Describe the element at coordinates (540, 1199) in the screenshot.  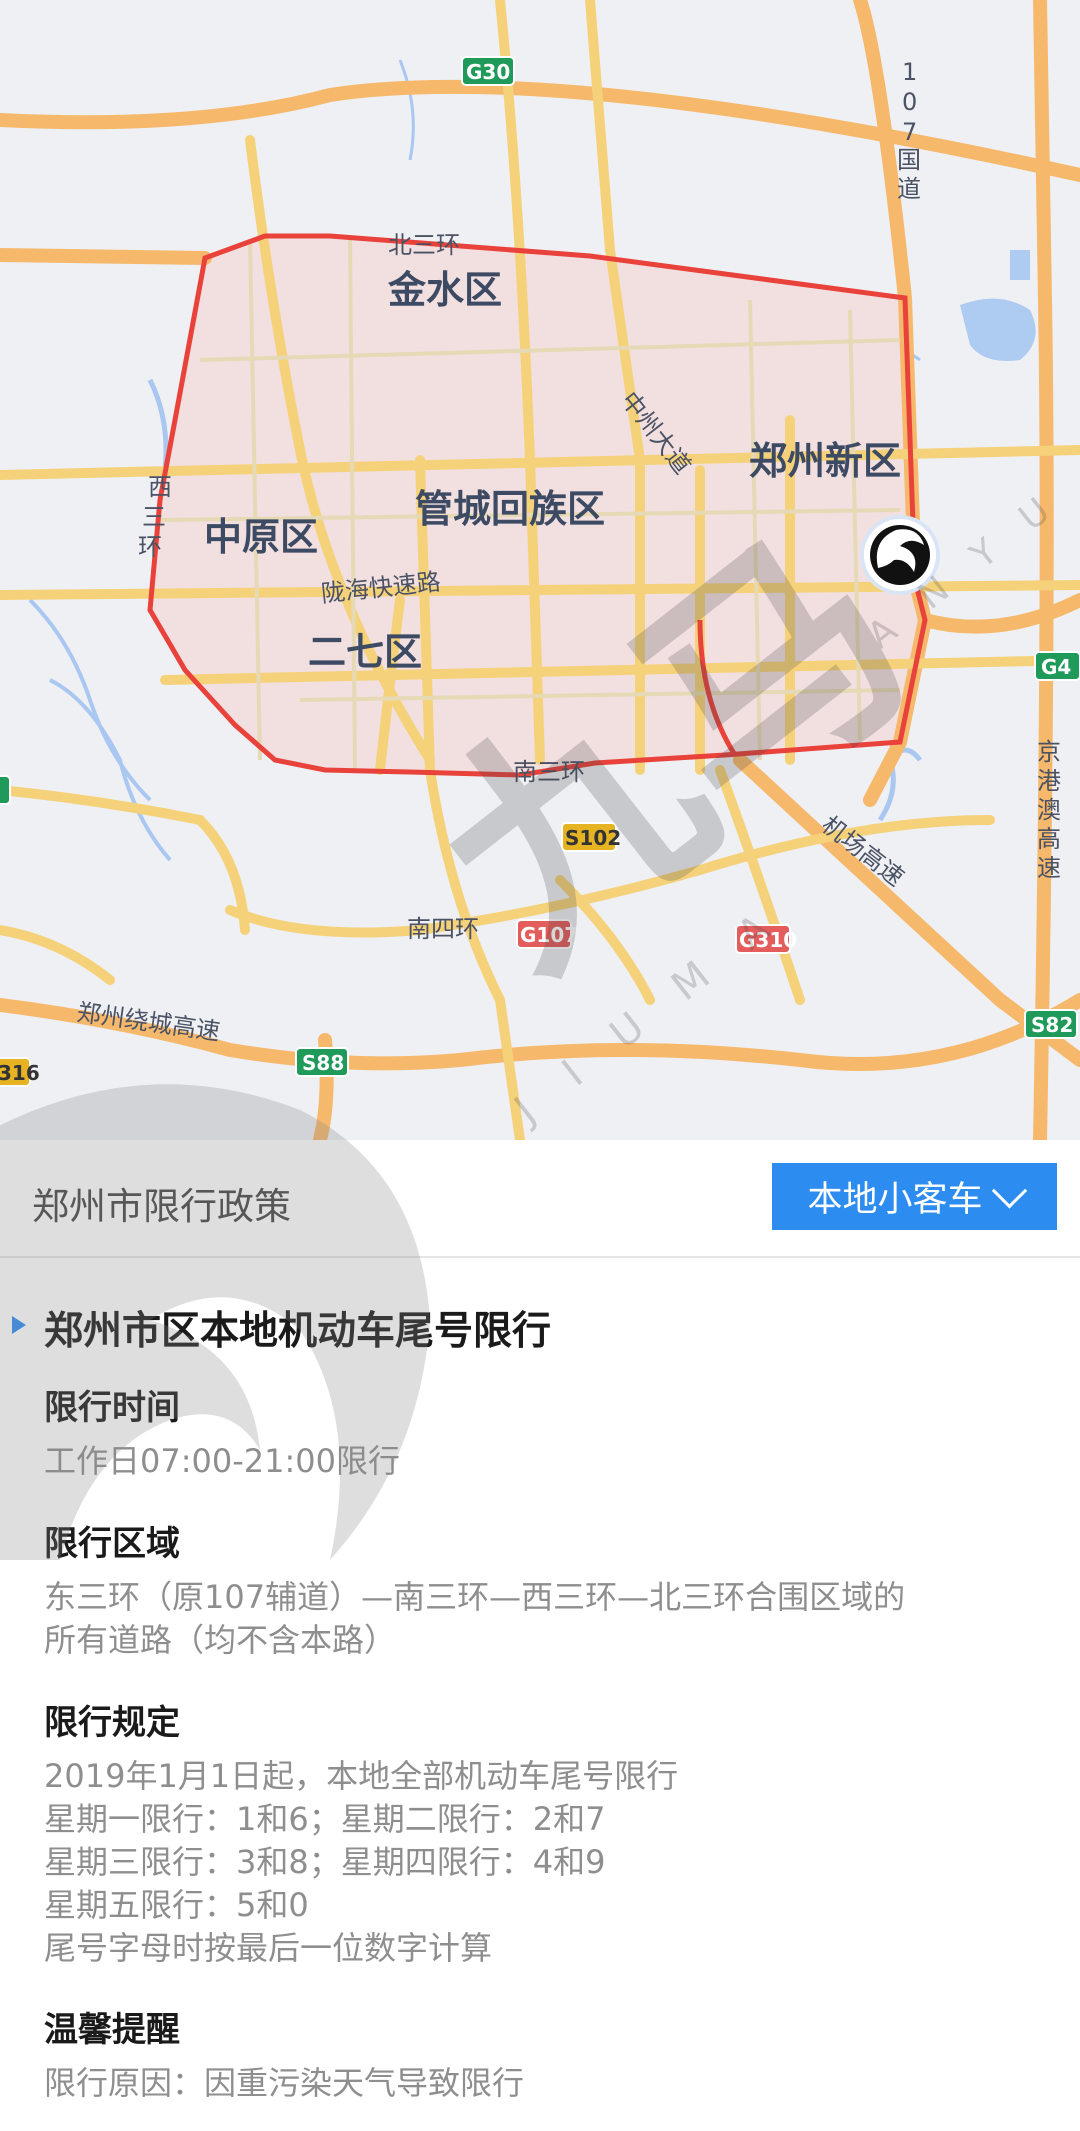
I see `panel-header: 郑州市限行政策 本地小客车` at that location.